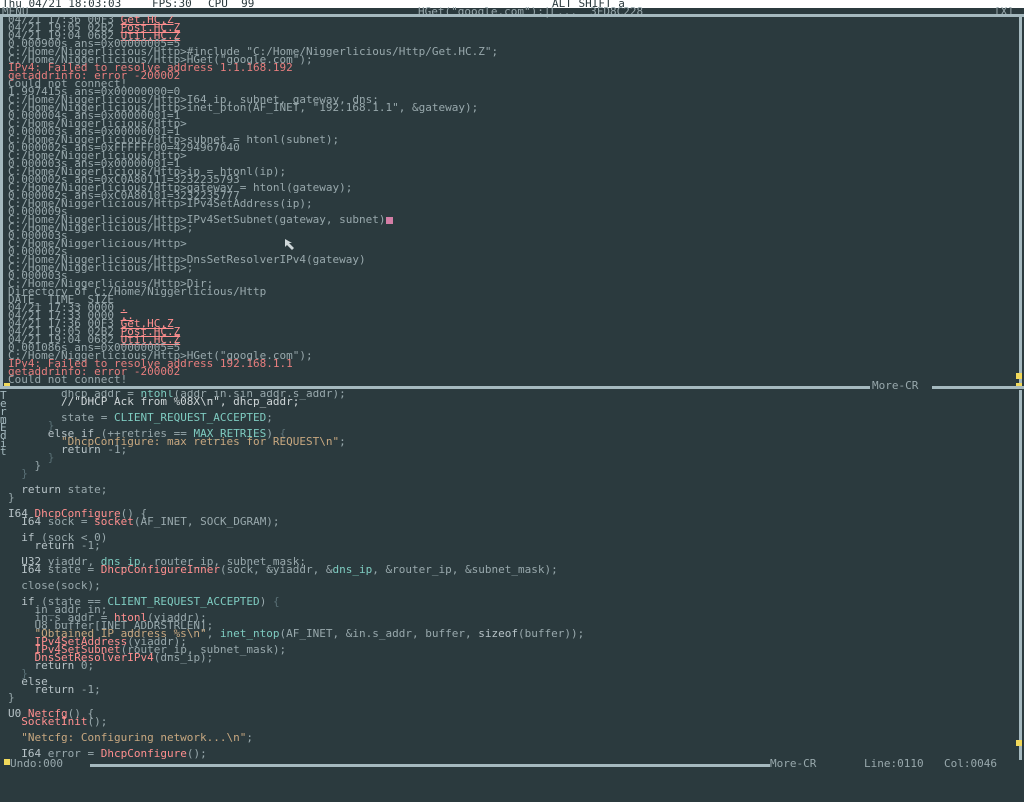 The width and height of the screenshot is (1024, 802). Describe the element at coordinates (54, 585) in the screenshot. I see `code-token: close(sock);` at that location.